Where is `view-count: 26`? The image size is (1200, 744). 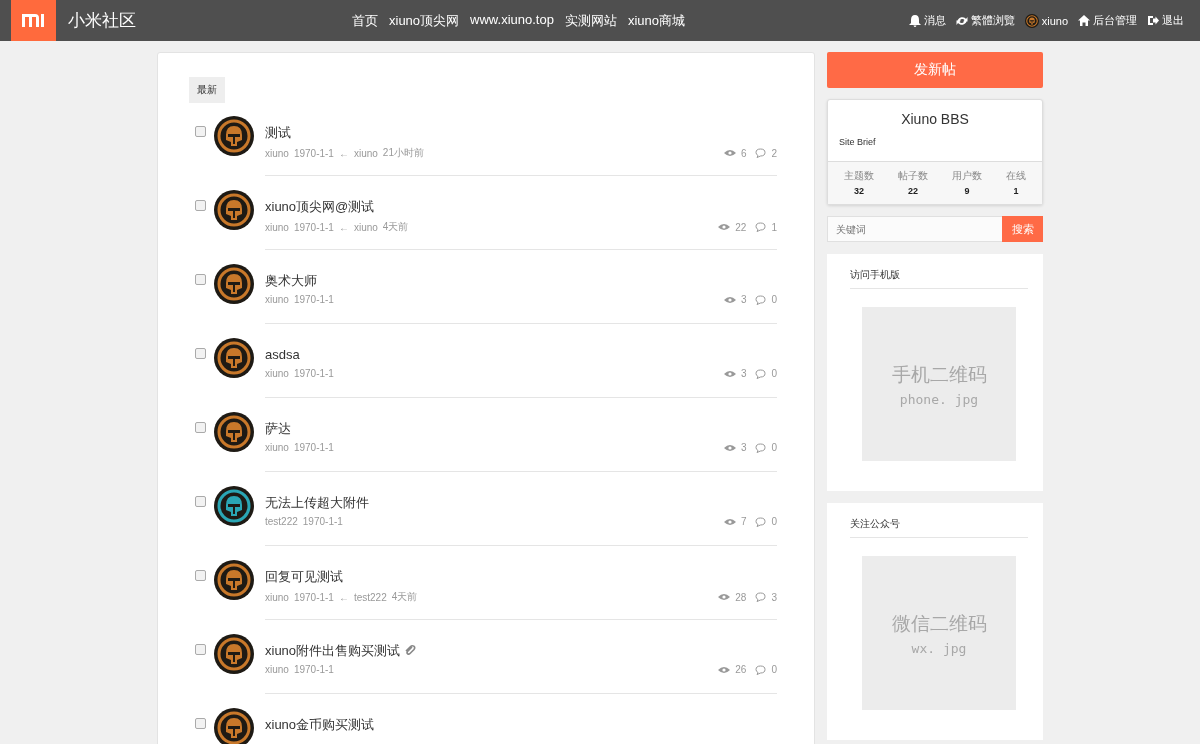 view-count: 26 is located at coordinates (741, 669).